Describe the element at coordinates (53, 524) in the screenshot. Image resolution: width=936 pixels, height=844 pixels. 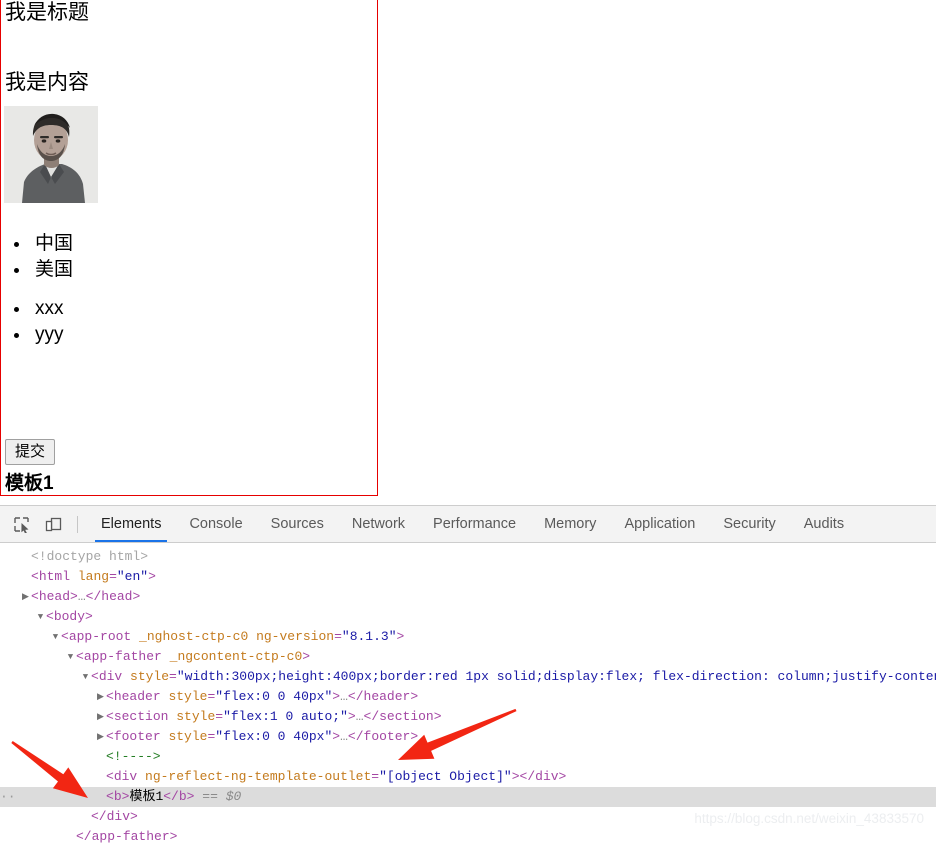
I see `device-toolbar-icon` at that location.